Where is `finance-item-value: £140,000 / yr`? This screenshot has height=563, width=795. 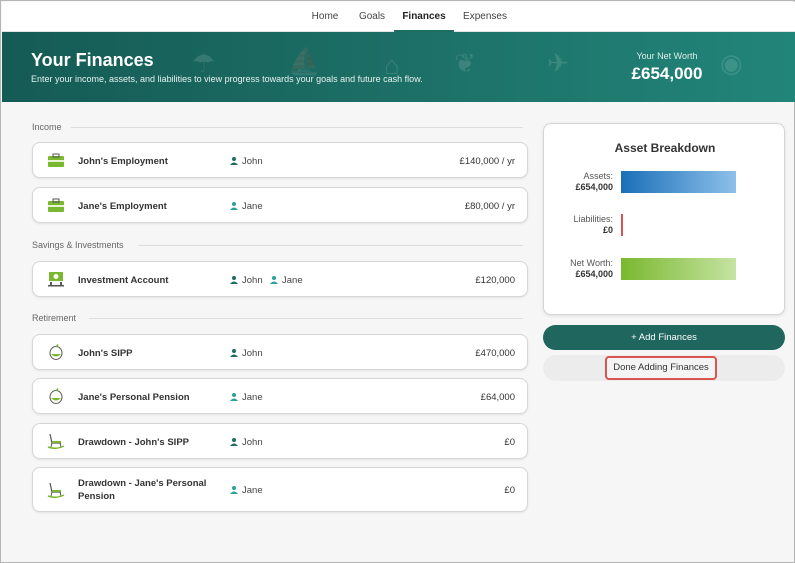
finance-item-value: £140,000 / yr is located at coordinates (487, 161).